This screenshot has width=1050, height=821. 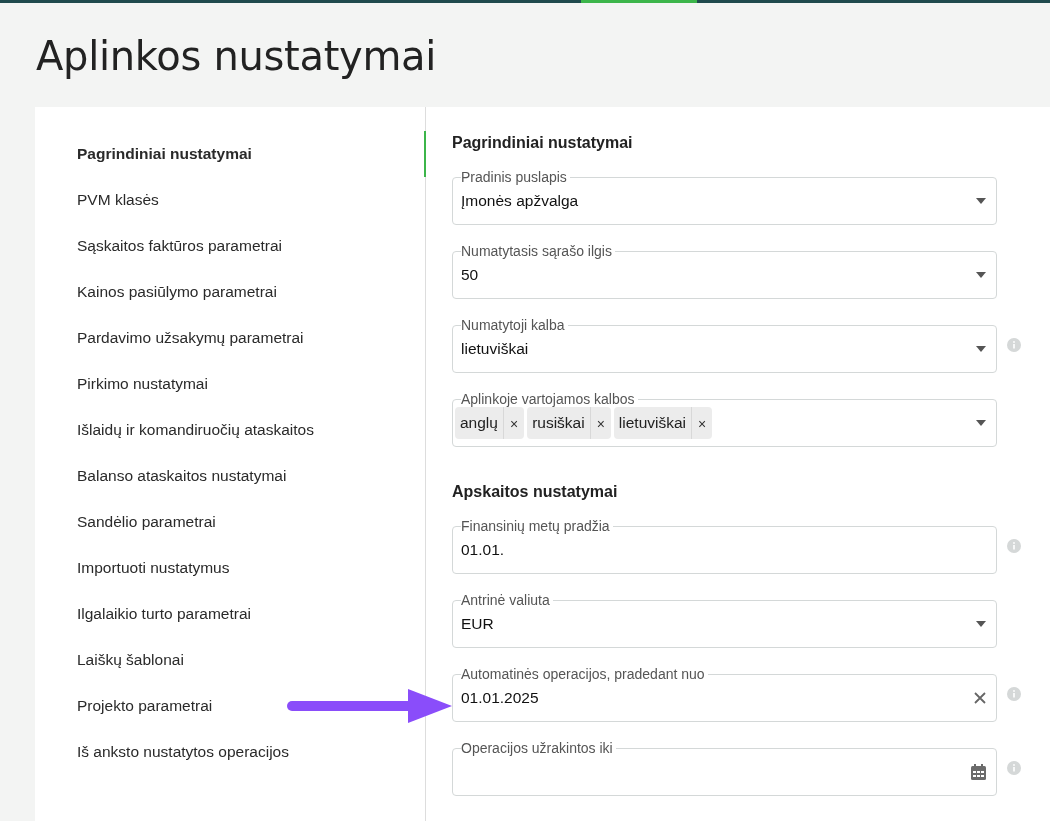 What do you see at coordinates (130, 660) in the screenshot?
I see `sidebar-item: Laiškų šablonai` at bounding box center [130, 660].